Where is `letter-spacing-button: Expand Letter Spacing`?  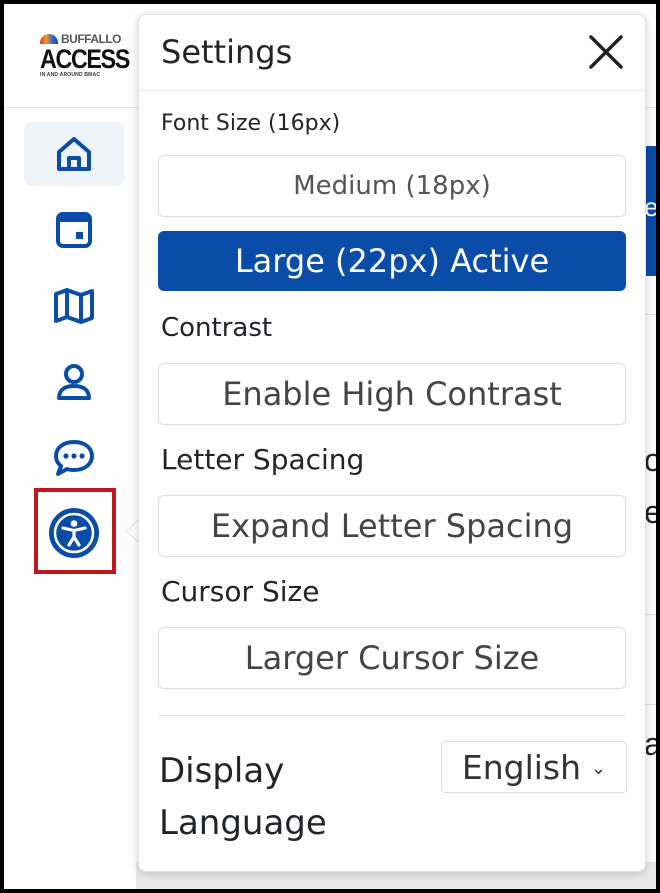
letter-spacing-button: Expand Letter Spacing is located at coordinates (392, 526).